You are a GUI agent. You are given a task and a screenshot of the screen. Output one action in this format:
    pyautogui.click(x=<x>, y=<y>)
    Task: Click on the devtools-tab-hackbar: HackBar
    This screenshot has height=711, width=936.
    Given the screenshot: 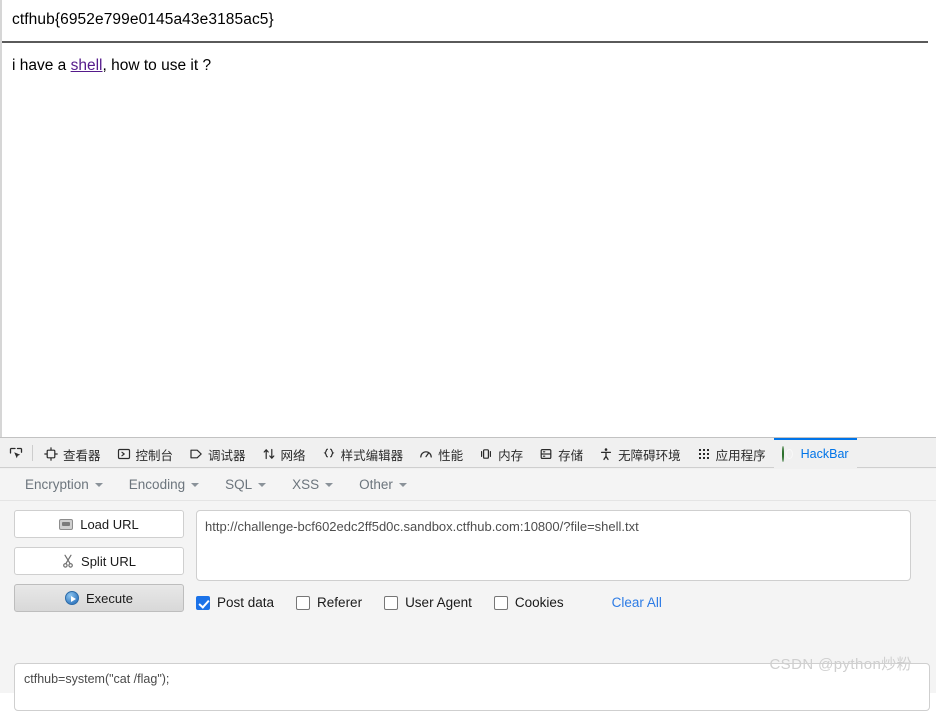 What is the action you would take?
    pyautogui.click(x=815, y=453)
    